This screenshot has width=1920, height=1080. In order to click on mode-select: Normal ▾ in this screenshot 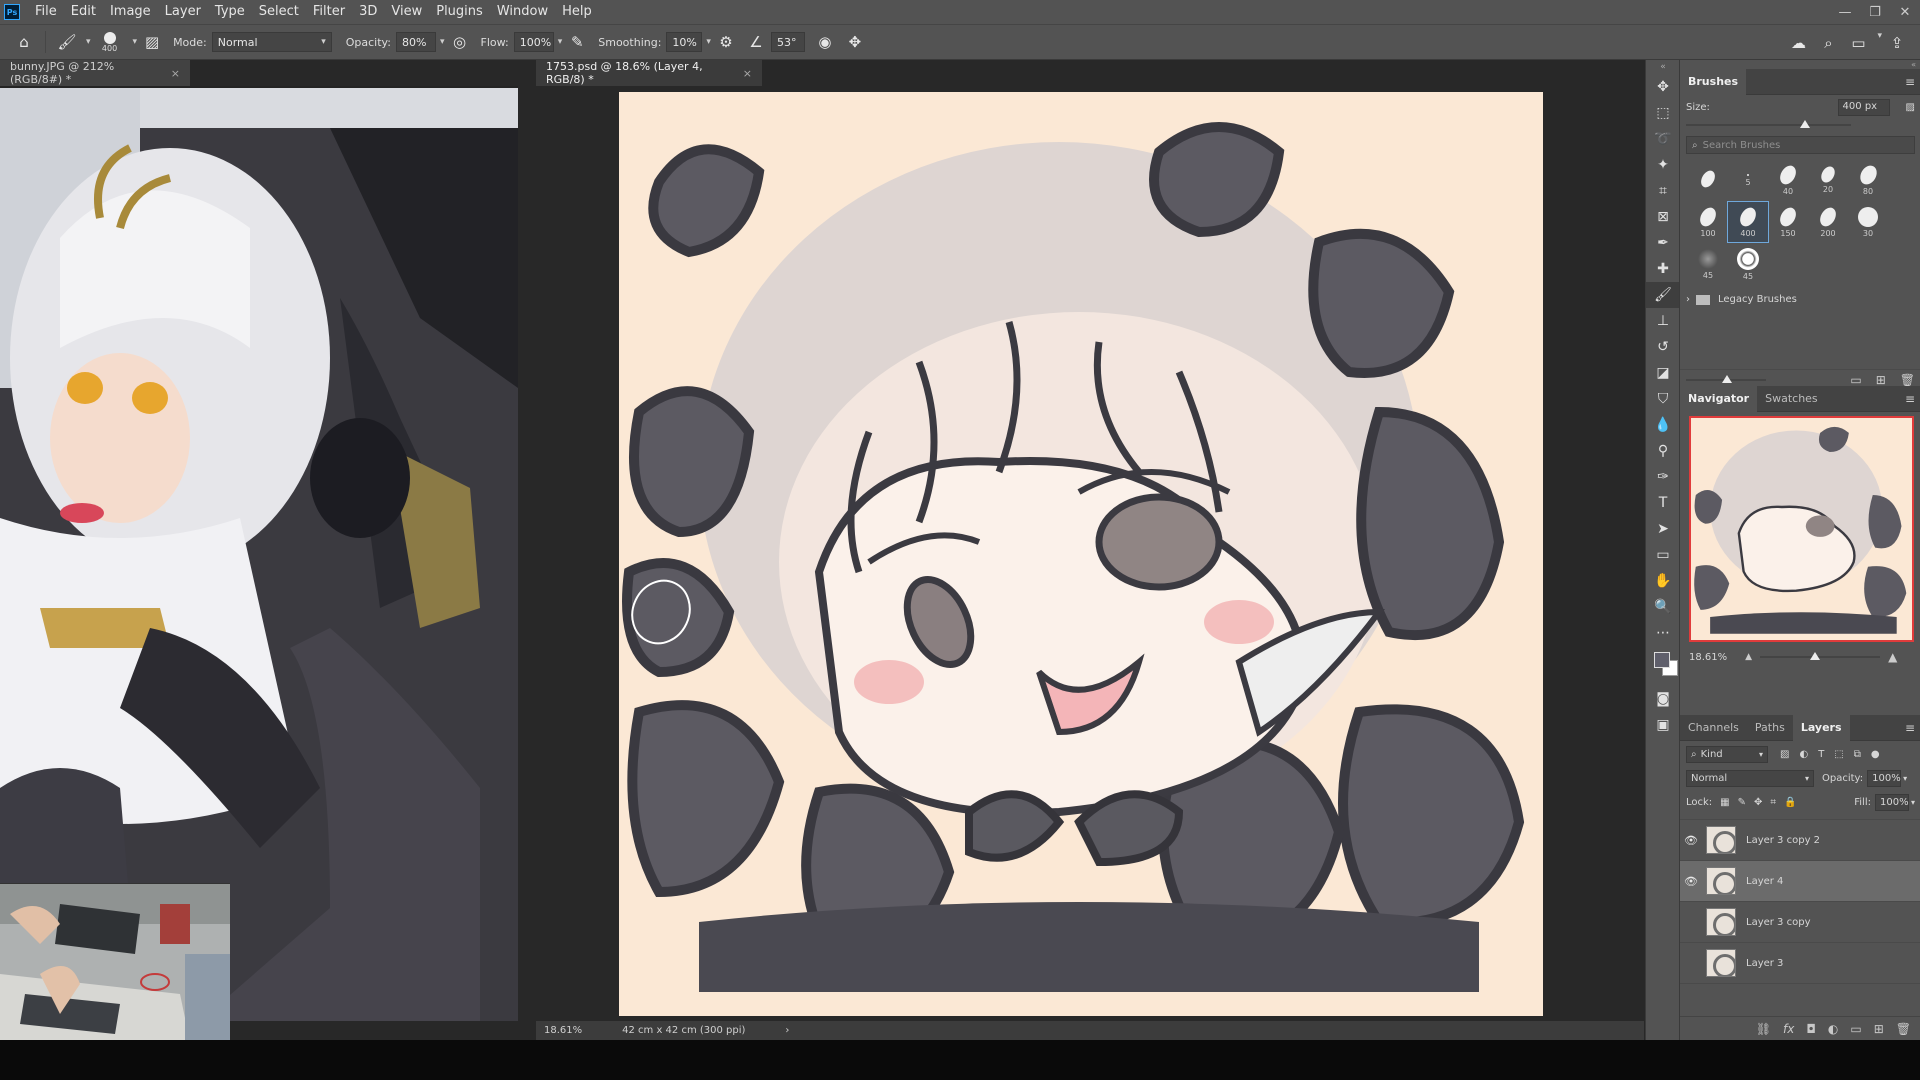, I will do `click(271, 42)`.